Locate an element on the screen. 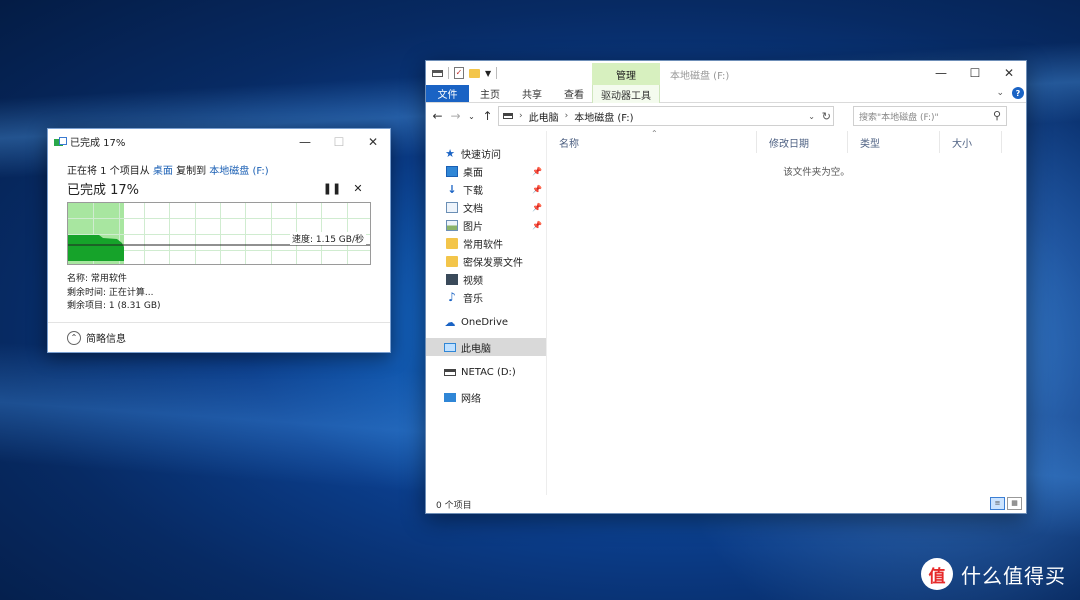  less-details-label: 简略信息 is located at coordinates (106, 339).